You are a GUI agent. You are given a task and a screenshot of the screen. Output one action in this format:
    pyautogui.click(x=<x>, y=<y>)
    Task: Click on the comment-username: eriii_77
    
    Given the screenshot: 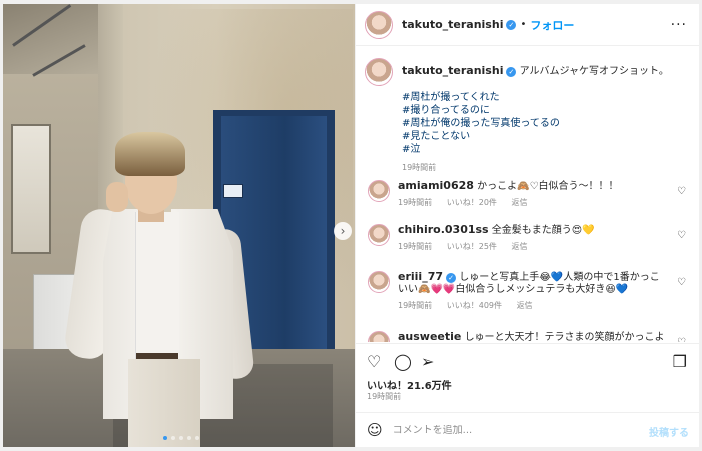 What is the action you would take?
    pyautogui.click(x=420, y=276)
    